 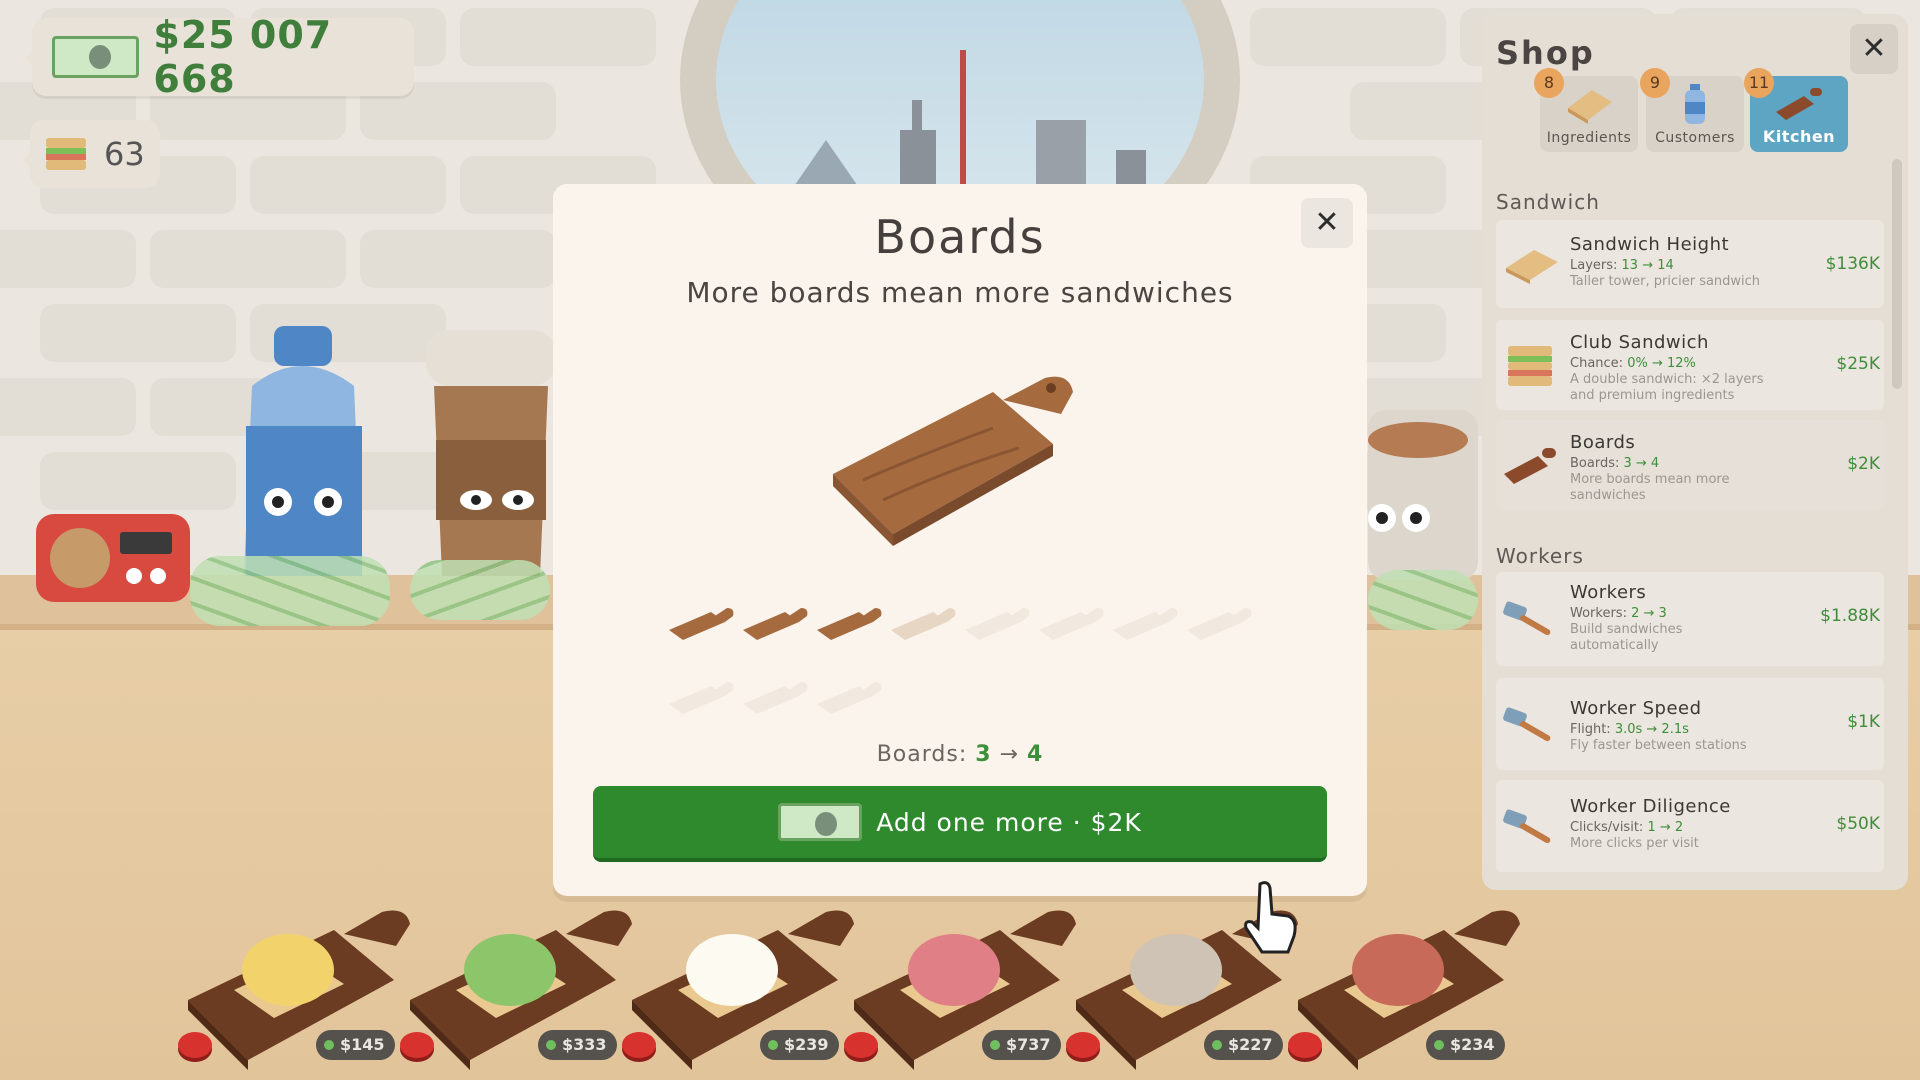 I want to click on item-name: Sandwich Height, so click(x=1650, y=244).